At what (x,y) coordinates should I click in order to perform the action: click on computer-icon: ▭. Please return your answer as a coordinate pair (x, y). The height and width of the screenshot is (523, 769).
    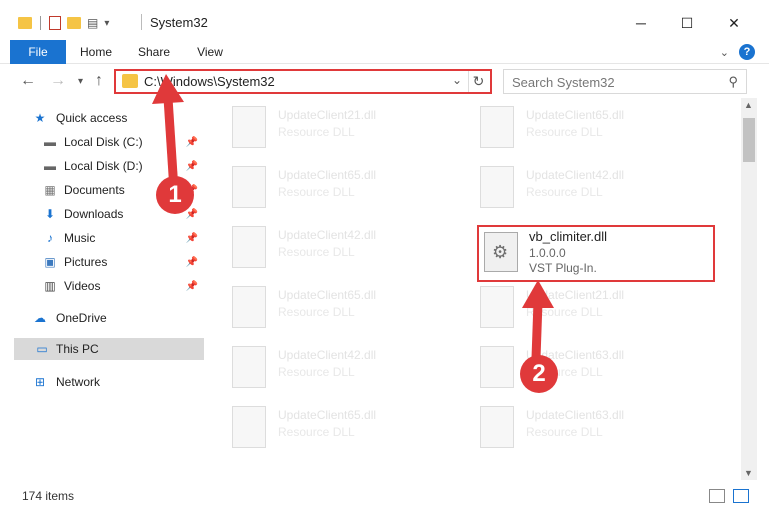
    Looking at the image, I should click on (42, 349).